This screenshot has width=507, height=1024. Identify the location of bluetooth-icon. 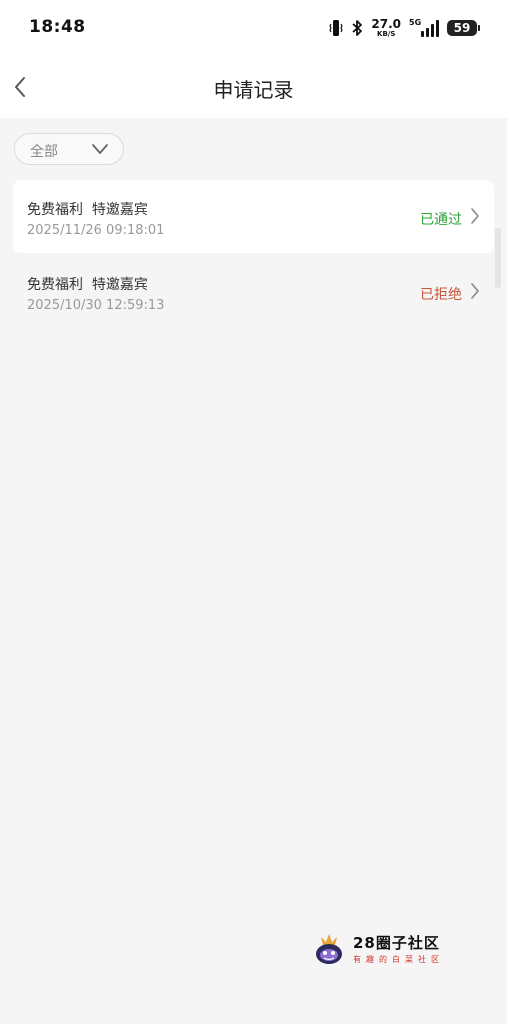
(357, 28).